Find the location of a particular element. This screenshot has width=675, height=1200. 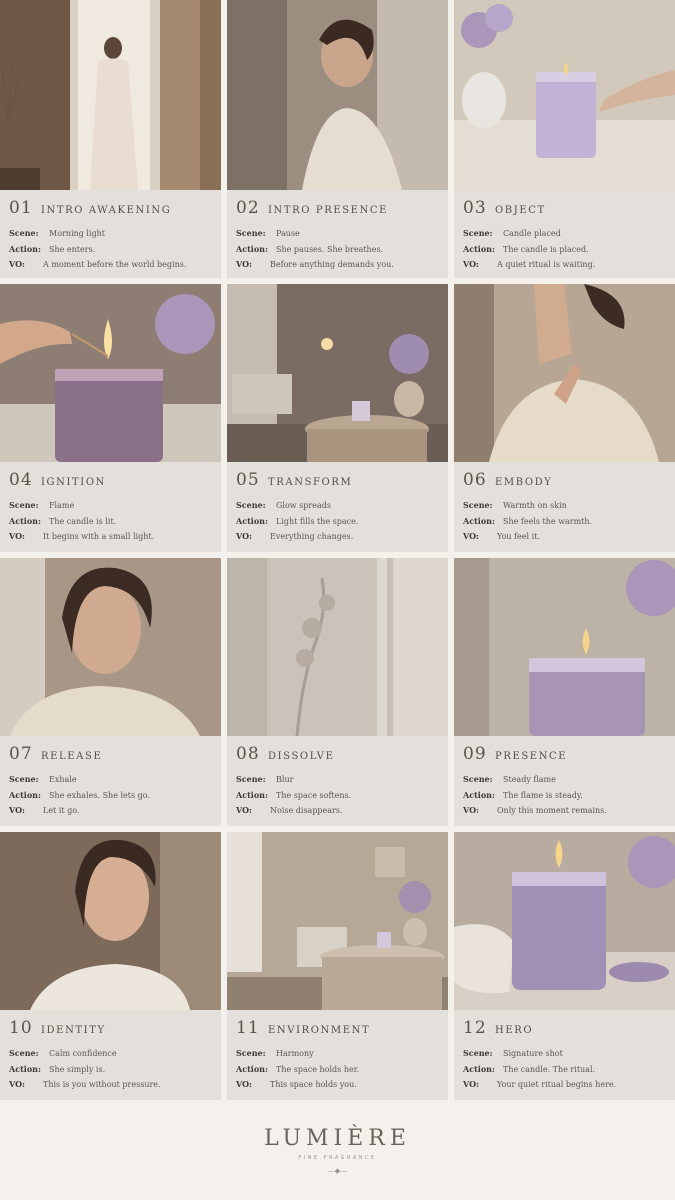

panel-title: INTRO PRESENCE is located at coordinates (328, 210).